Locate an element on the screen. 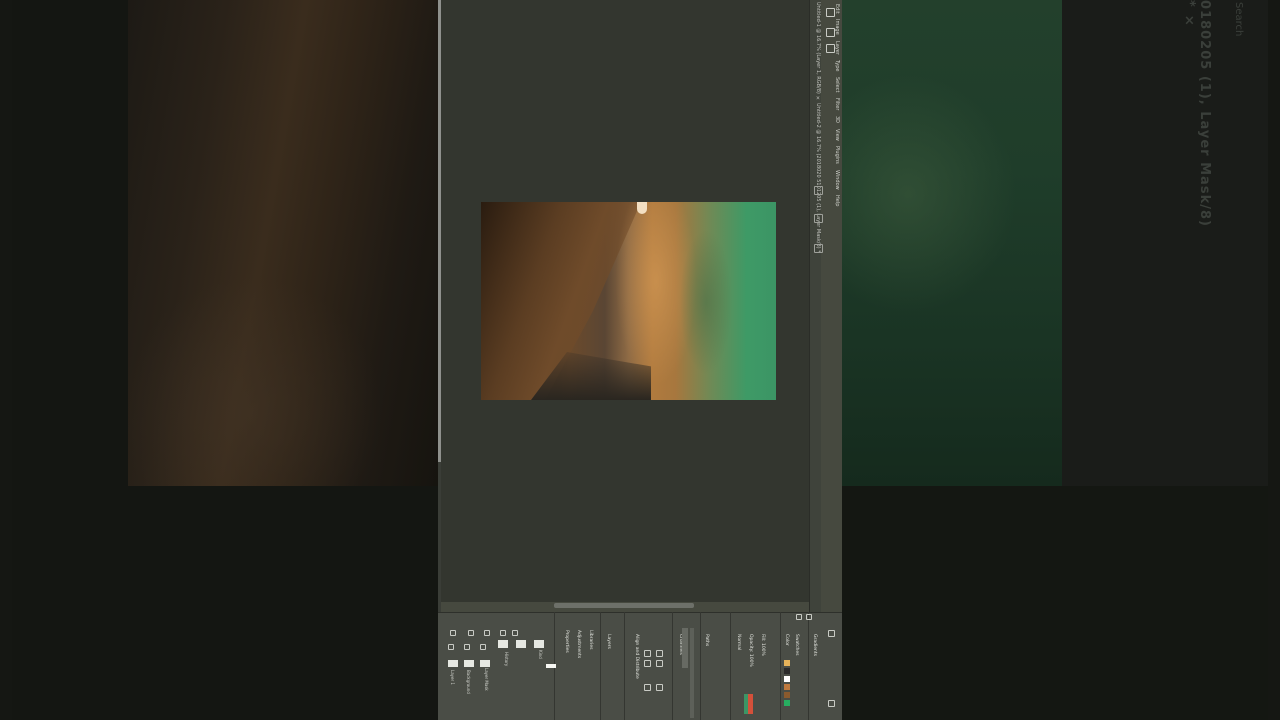  window-edge is located at coordinates (439, 231).